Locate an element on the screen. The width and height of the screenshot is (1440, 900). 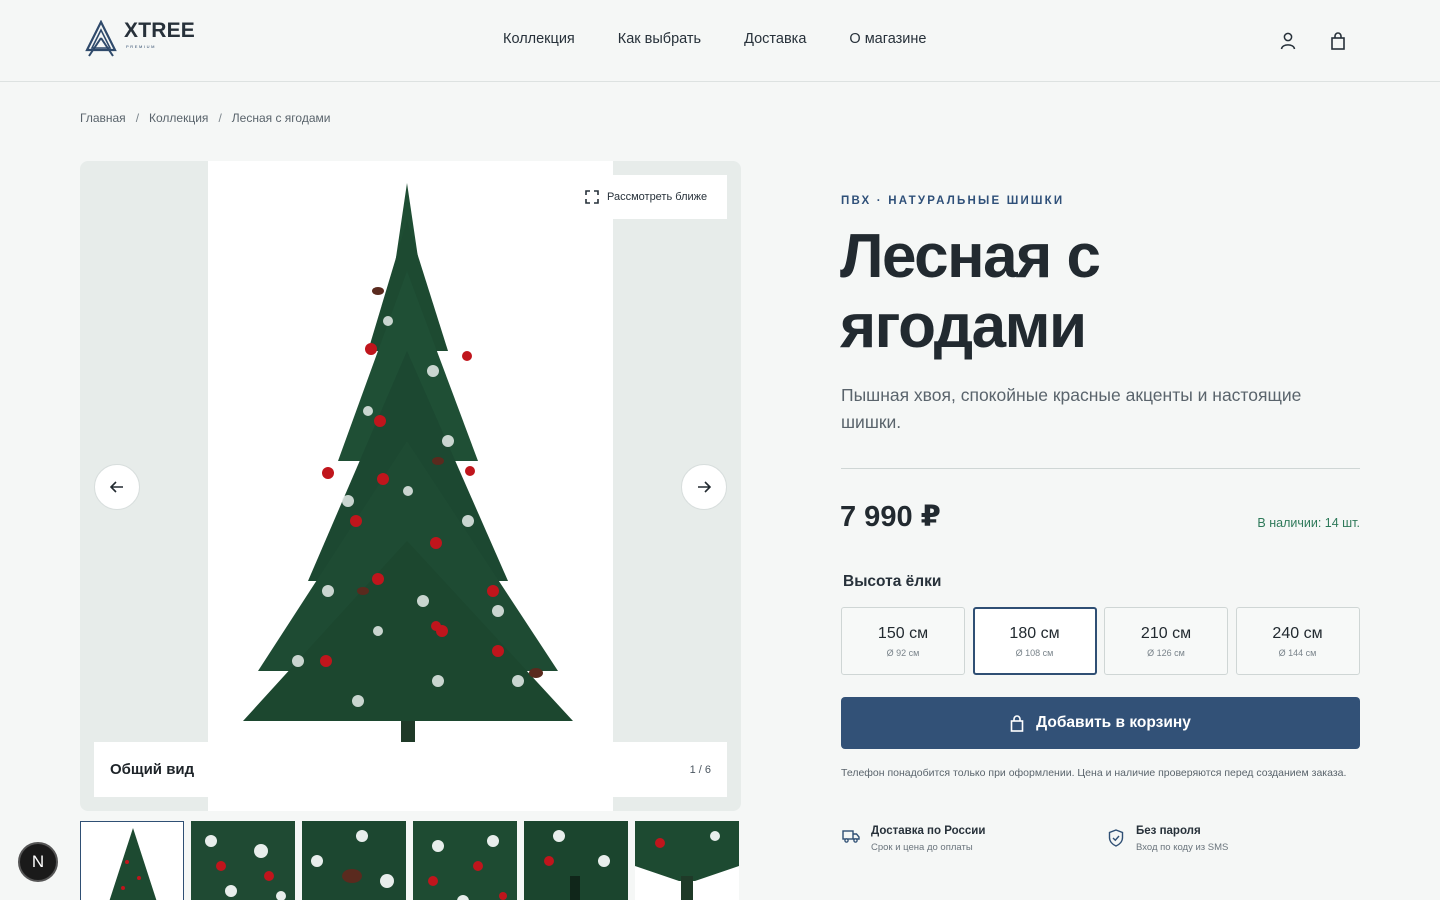
size-option-150: 150 см Ø 92 см is located at coordinates (903, 641).